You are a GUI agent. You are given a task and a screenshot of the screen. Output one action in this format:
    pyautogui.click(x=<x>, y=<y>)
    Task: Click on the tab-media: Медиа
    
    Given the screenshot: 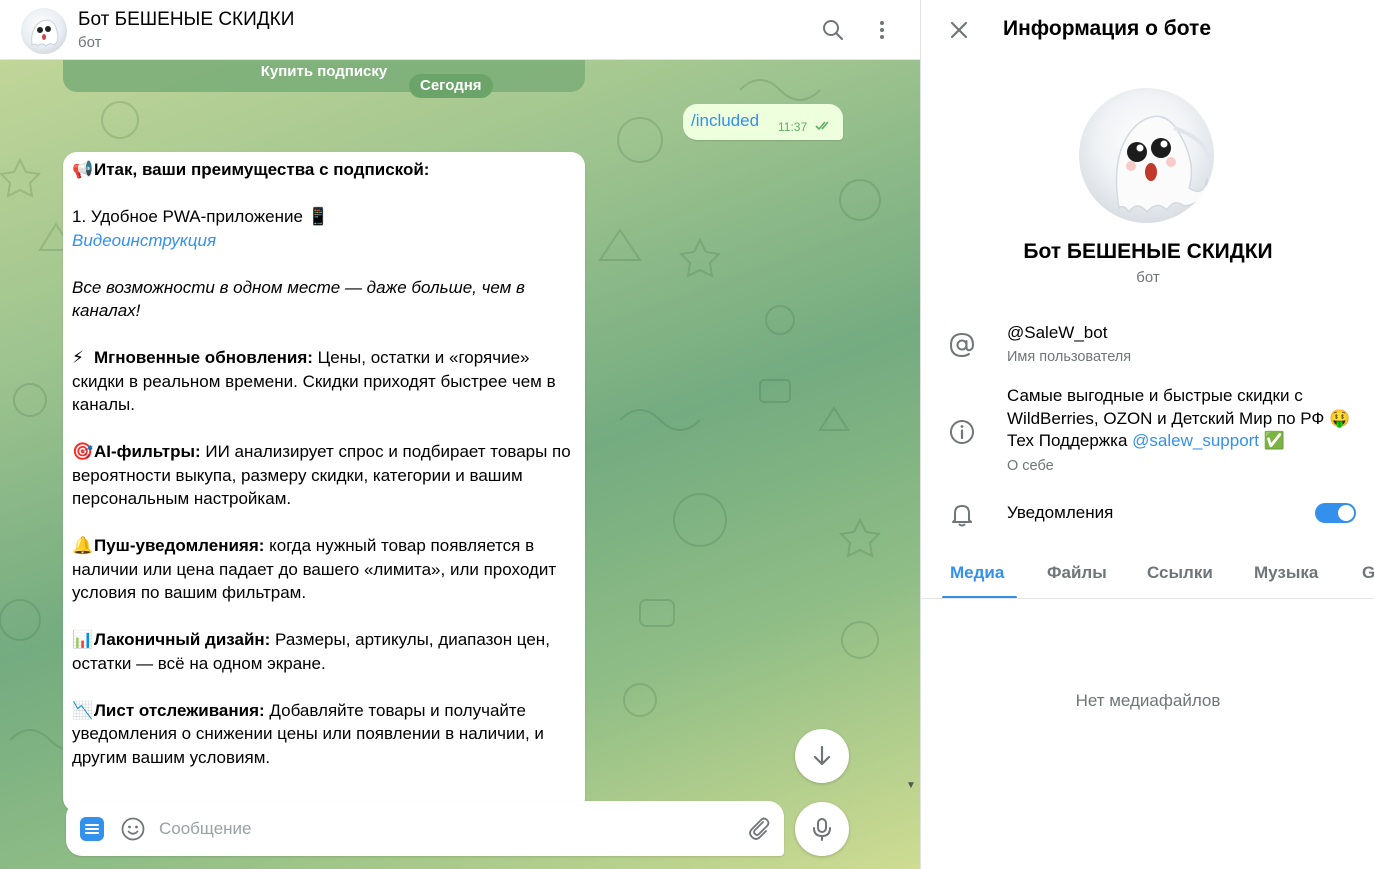 What is the action you would take?
    pyautogui.click(x=977, y=573)
    